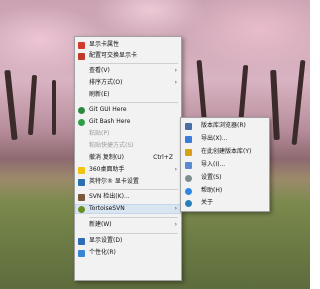 The image size is (320, 289). Describe the element at coordinates (188, 165) in the screenshot. I see `import-icon` at that location.